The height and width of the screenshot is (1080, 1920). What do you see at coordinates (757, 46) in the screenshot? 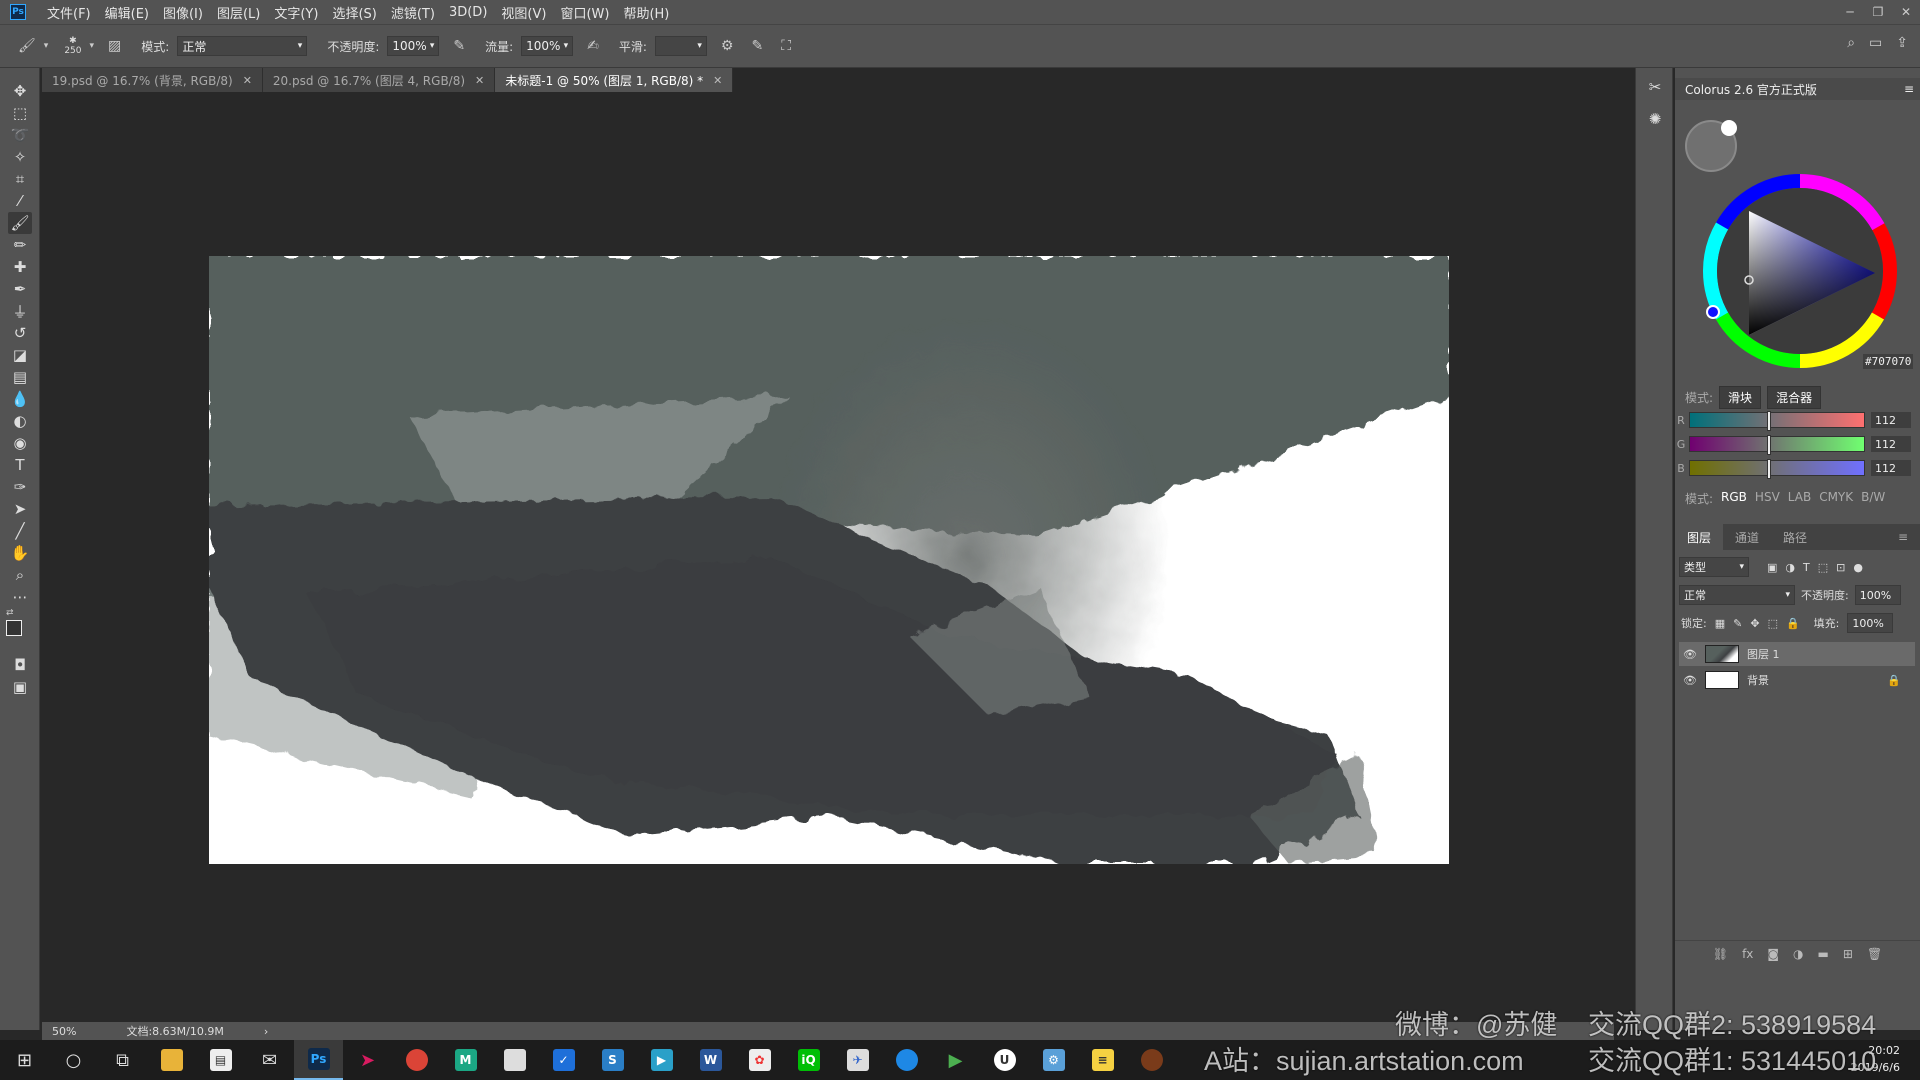
I see `pressure-size-icon: ✎` at bounding box center [757, 46].